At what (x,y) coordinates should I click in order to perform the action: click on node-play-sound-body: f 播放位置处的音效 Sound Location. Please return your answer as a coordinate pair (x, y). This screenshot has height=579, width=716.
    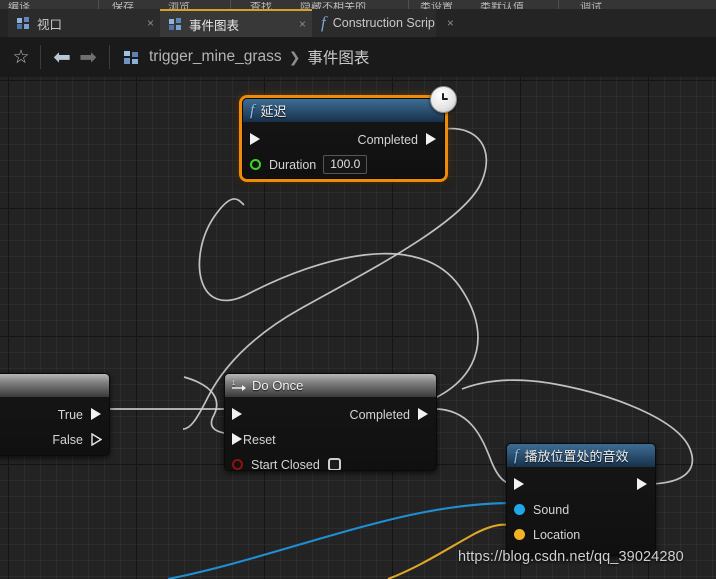
    Looking at the image, I should click on (581, 499).